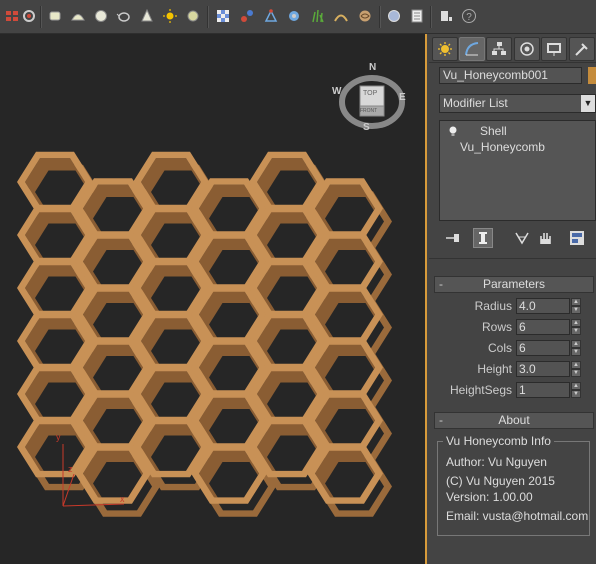  Describe the element at coordinates (365, 16) in the screenshot. I see `shell-icon` at that location.